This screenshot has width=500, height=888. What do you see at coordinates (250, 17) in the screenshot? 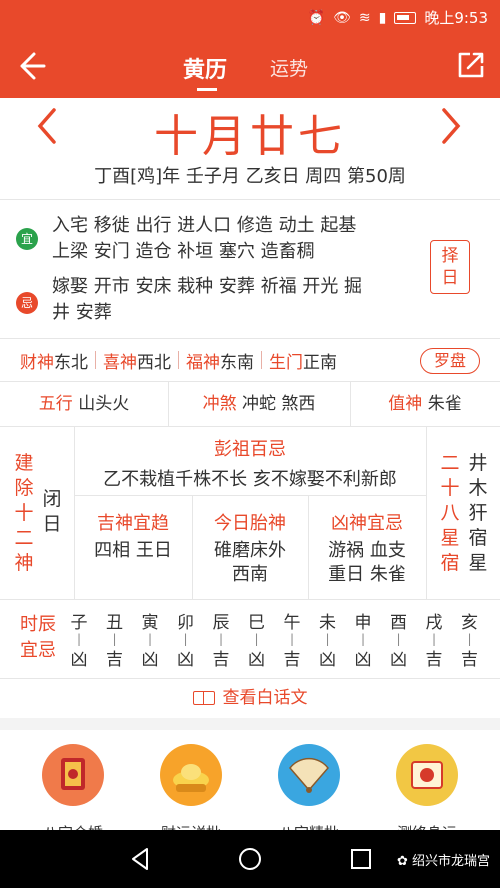
I see `status-bar: ⏰ 👁 ≋ ▮ 晚上9:53` at bounding box center [250, 17].